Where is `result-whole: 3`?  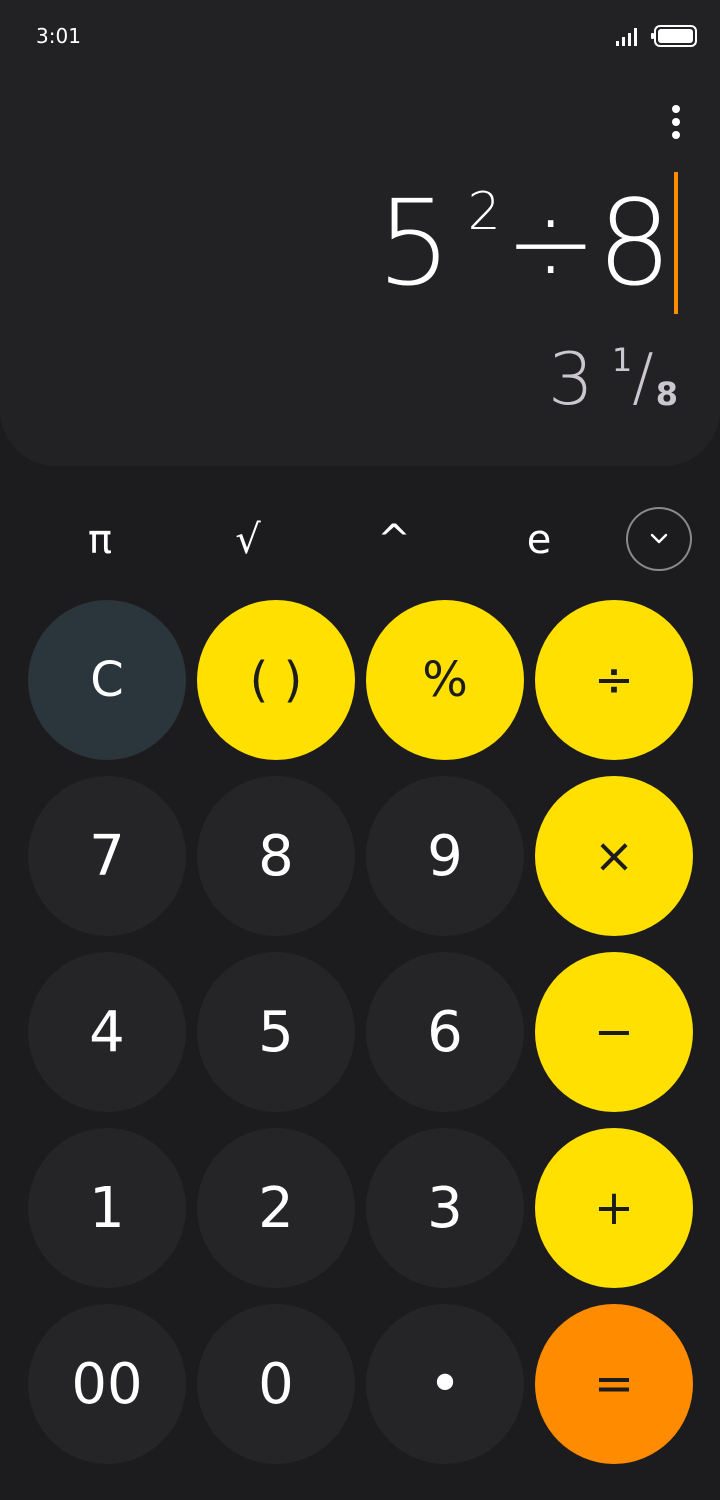
result-whole: 3 is located at coordinates (571, 379).